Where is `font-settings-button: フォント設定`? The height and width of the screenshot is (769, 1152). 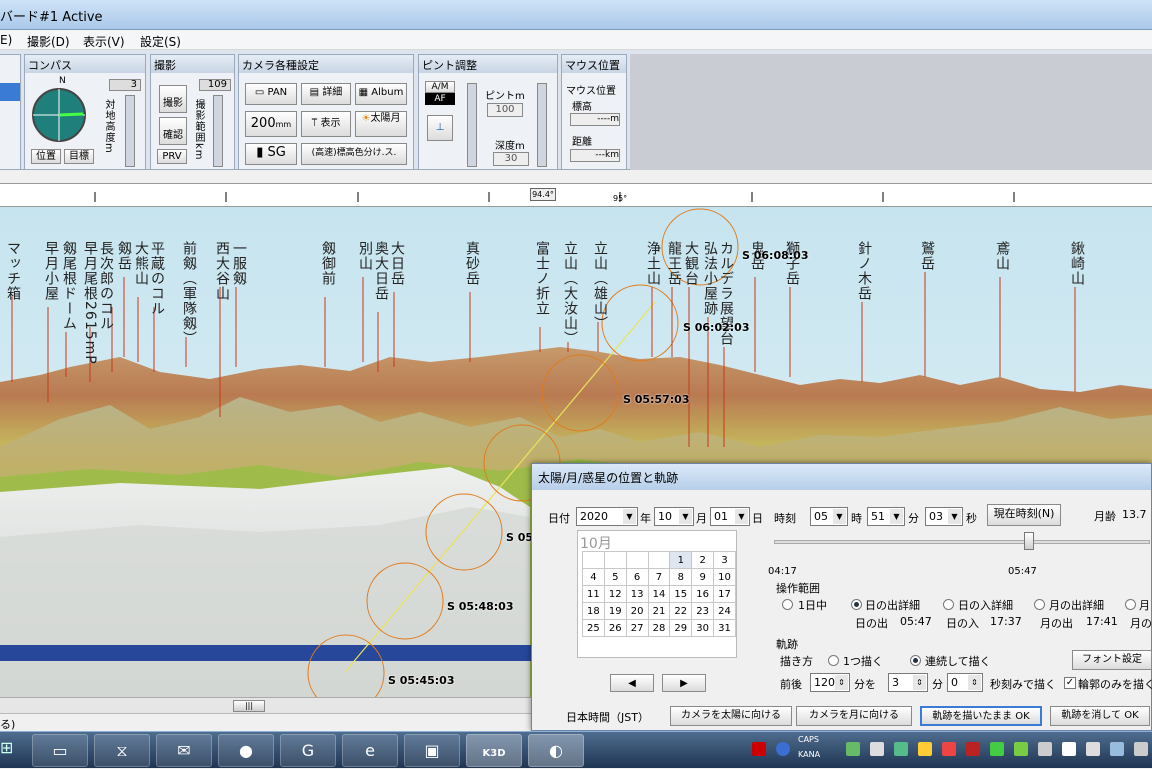
font-settings-button: フォント設定 is located at coordinates (1112, 660).